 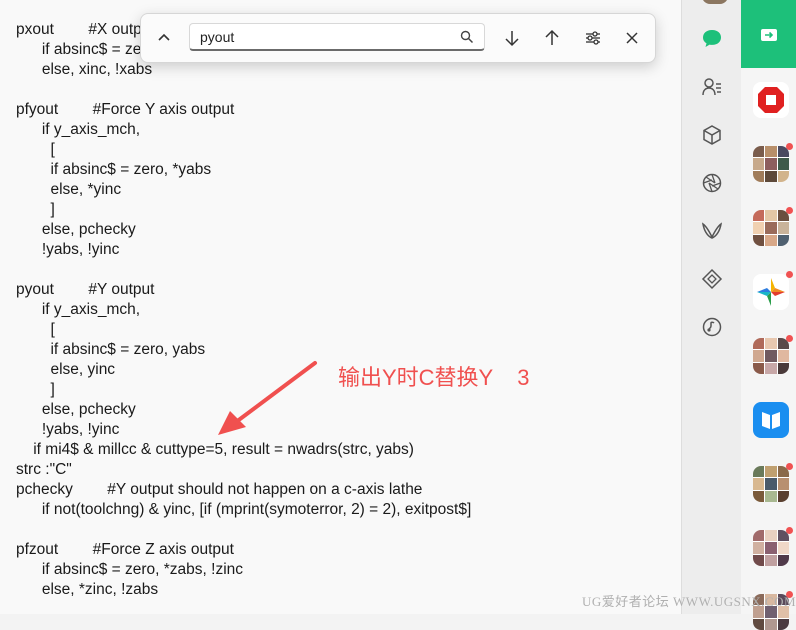 I want to click on sidebar-contacts, so click(x=712, y=87).